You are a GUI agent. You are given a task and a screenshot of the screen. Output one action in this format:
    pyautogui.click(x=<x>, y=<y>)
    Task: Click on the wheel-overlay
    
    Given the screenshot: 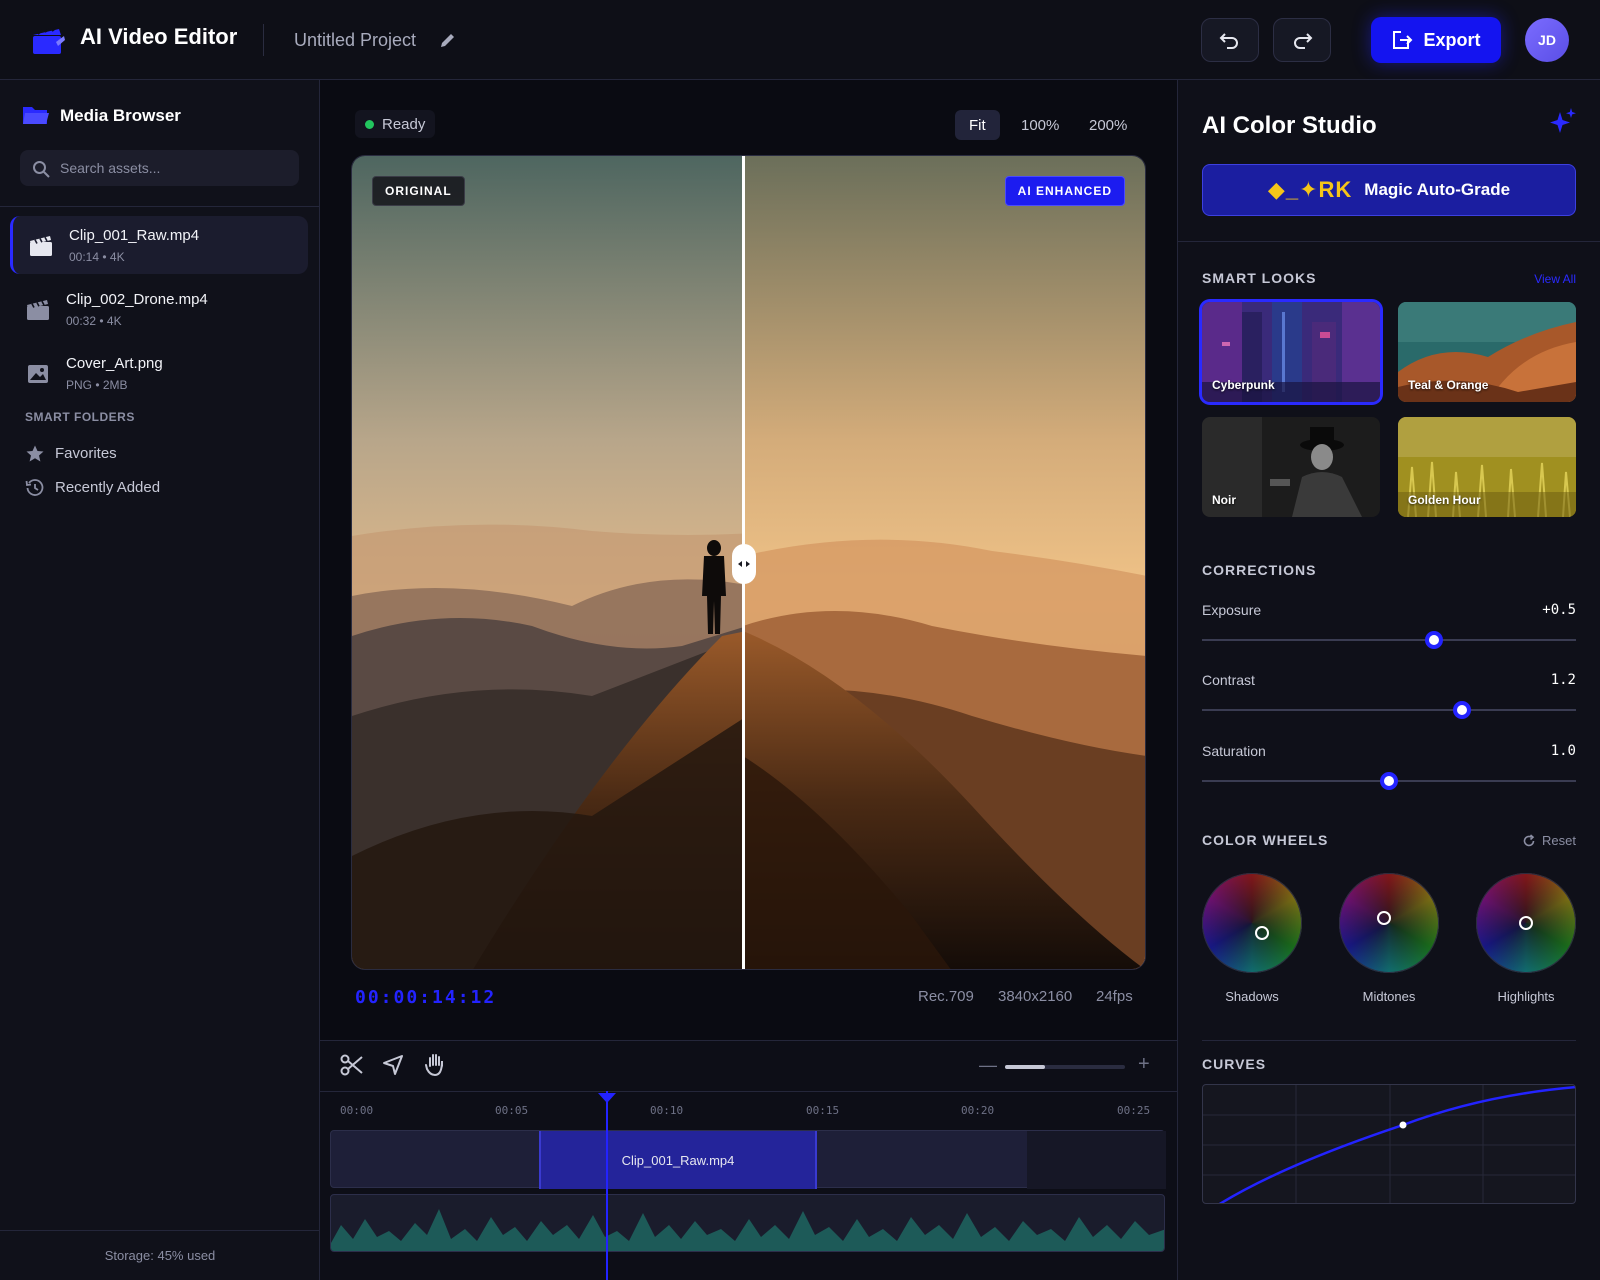 What is the action you would take?
    pyautogui.click(x=1389, y=923)
    